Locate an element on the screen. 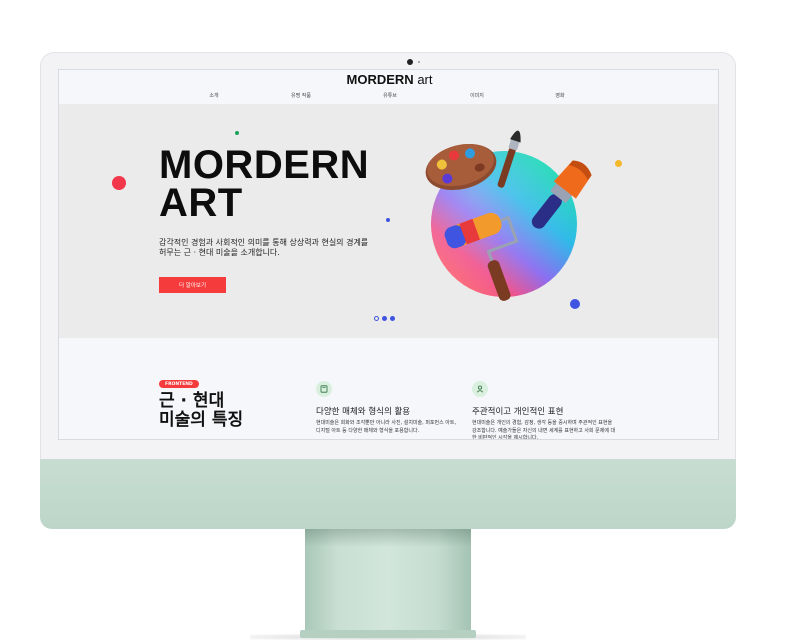  features-title-line1: 근 · 현대 is located at coordinates (192, 401).